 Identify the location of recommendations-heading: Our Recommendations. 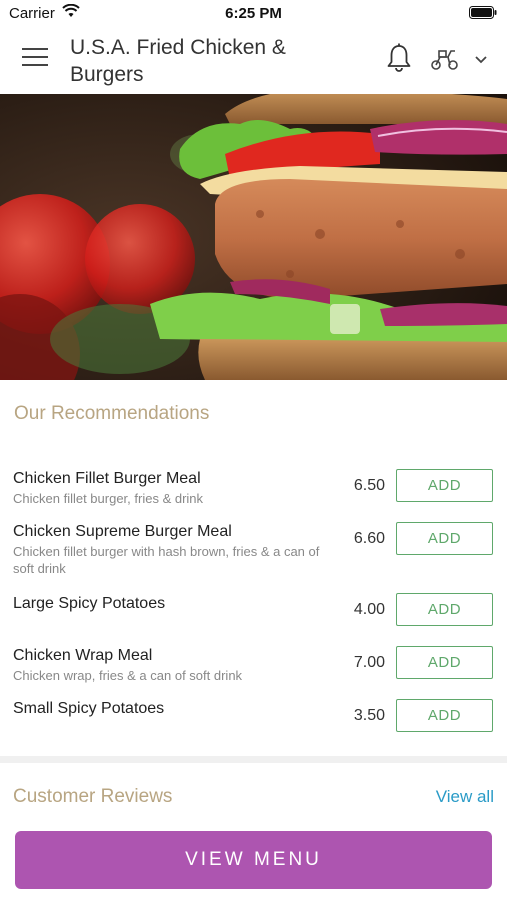
(112, 413).